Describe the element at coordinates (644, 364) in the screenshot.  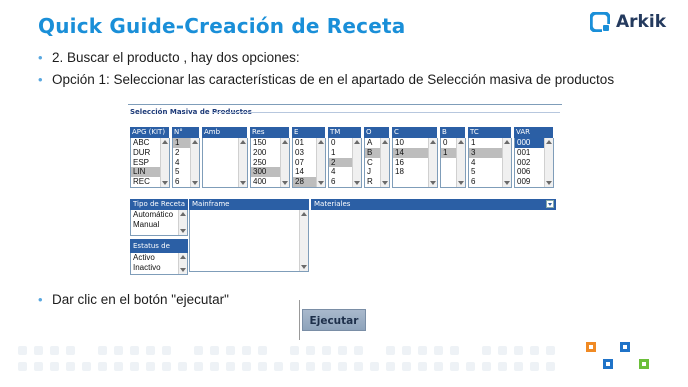
I see `decorative-square-icon` at that location.